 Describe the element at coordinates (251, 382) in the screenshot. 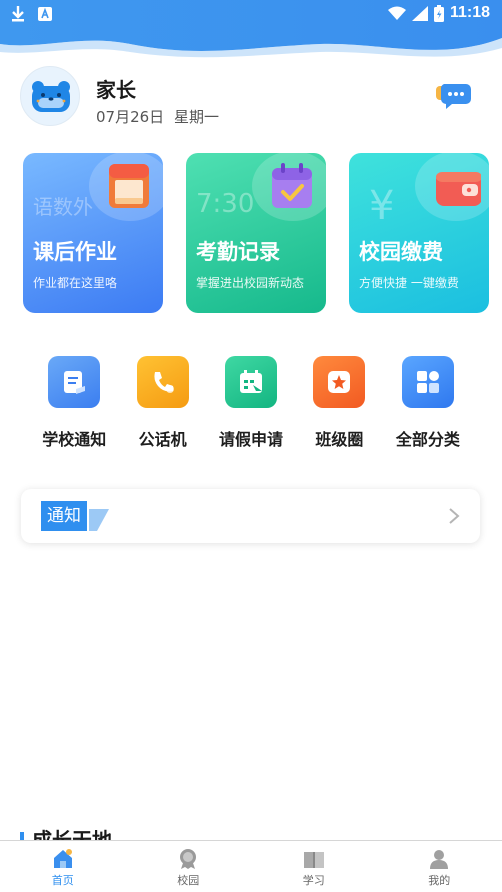

I see `leave-calendar-icon` at that location.